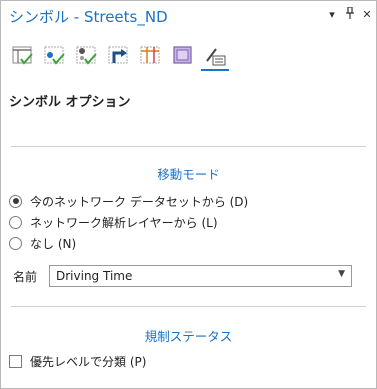 Image resolution: width=377 pixels, height=389 pixels. What do you see at coordinates (367, 15) in the screenshot?
I see `close-icon: ✕` at bounding box center [367, 15].